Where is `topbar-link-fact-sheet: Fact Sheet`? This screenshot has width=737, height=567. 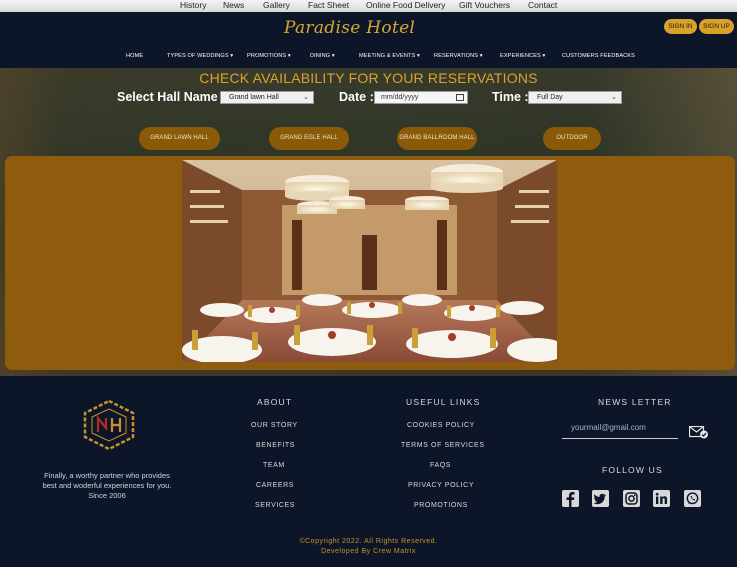
topbar-link-fact-sheet: Fact Sheet is located at coordinates (328, 5).